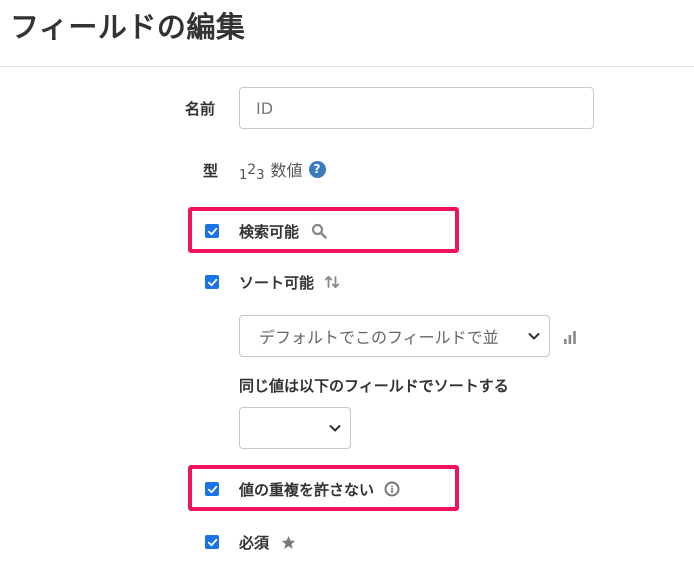 Image resolution: width=694 pixels, height=563 pixels. What do you see at coordinates (128, 27) in the screenshot?
I see `page-title: フィールドの編集` at bounding box center [128, 27].